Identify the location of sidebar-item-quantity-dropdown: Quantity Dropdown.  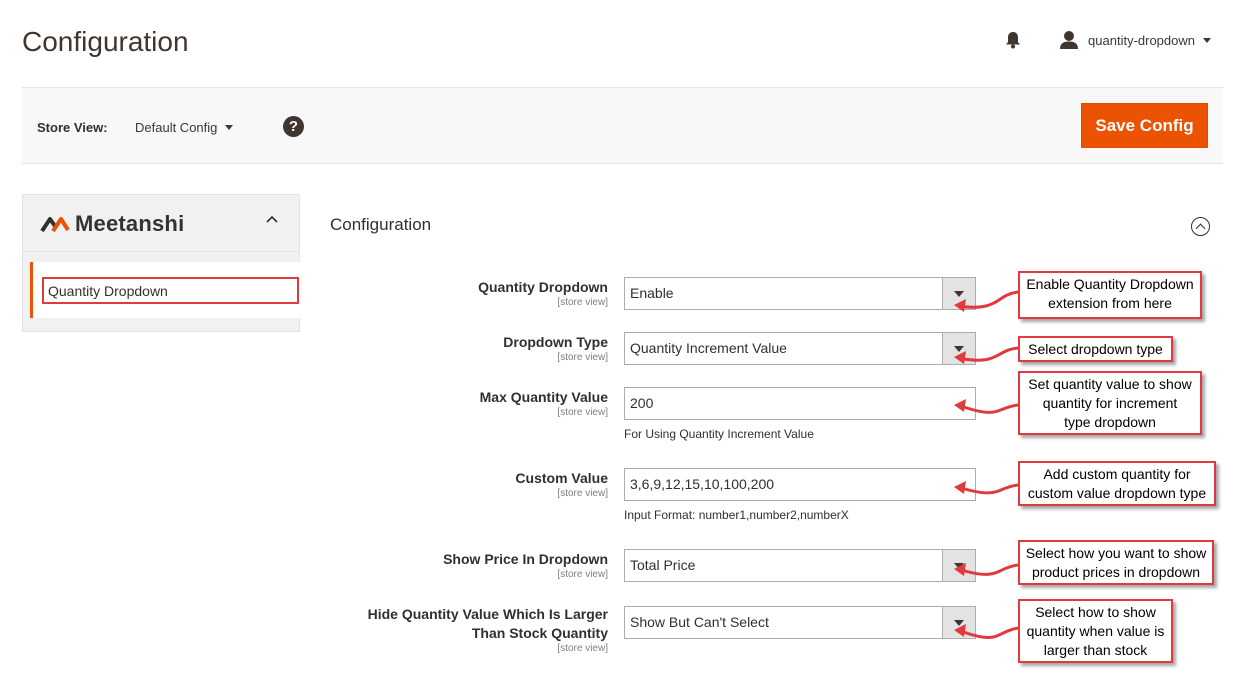
(165, 290).